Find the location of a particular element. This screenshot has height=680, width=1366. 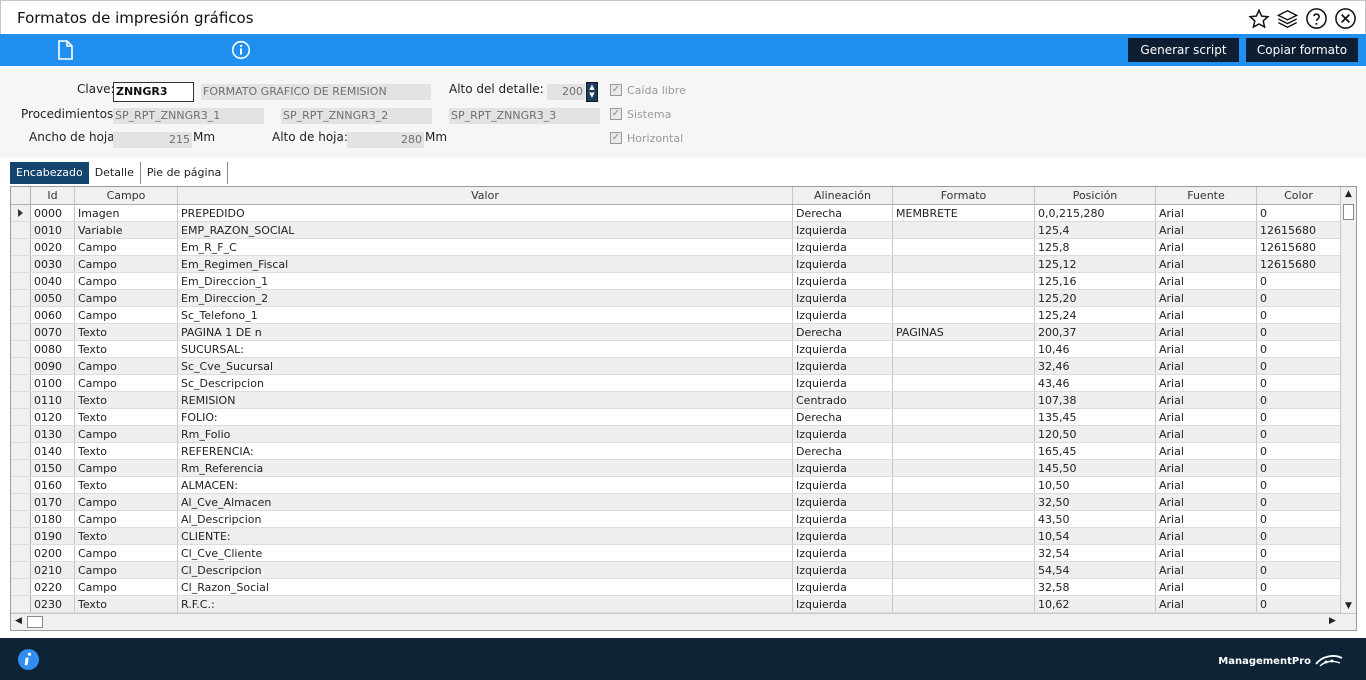

table-cell: 0040 is located at coordinates (53, 281).